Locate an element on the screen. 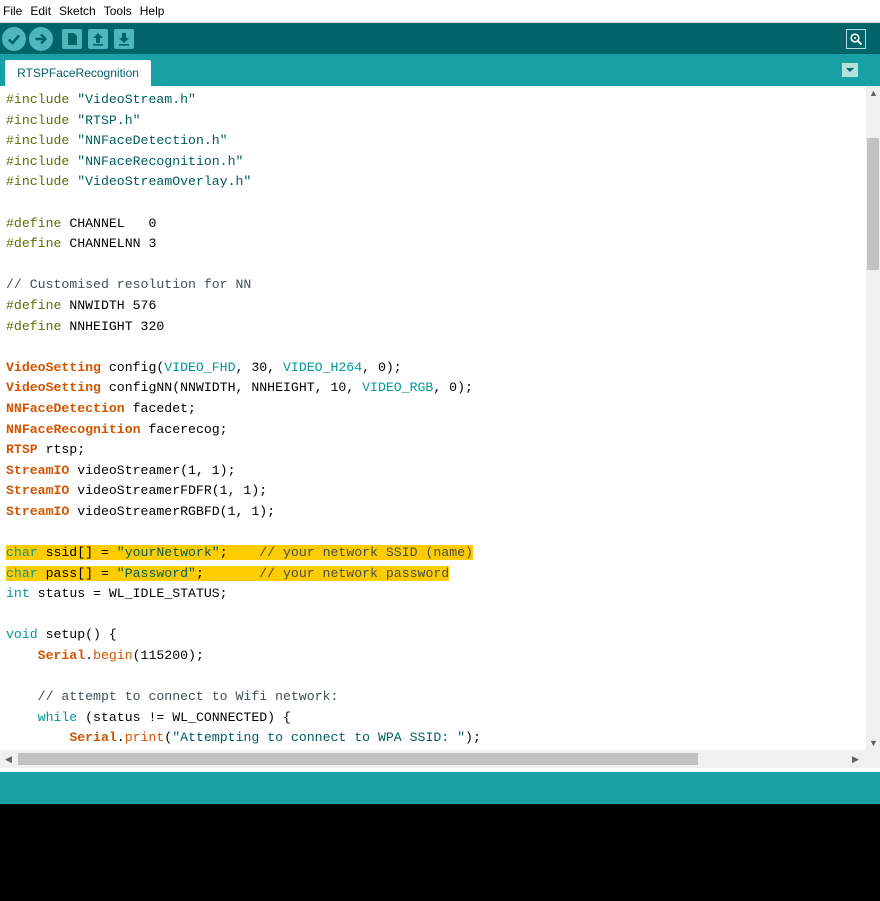 The width and height of the screenshot is (880, 901). horizontal-scrollbar: ◀ ▶ is located at coordinates (433, 759).